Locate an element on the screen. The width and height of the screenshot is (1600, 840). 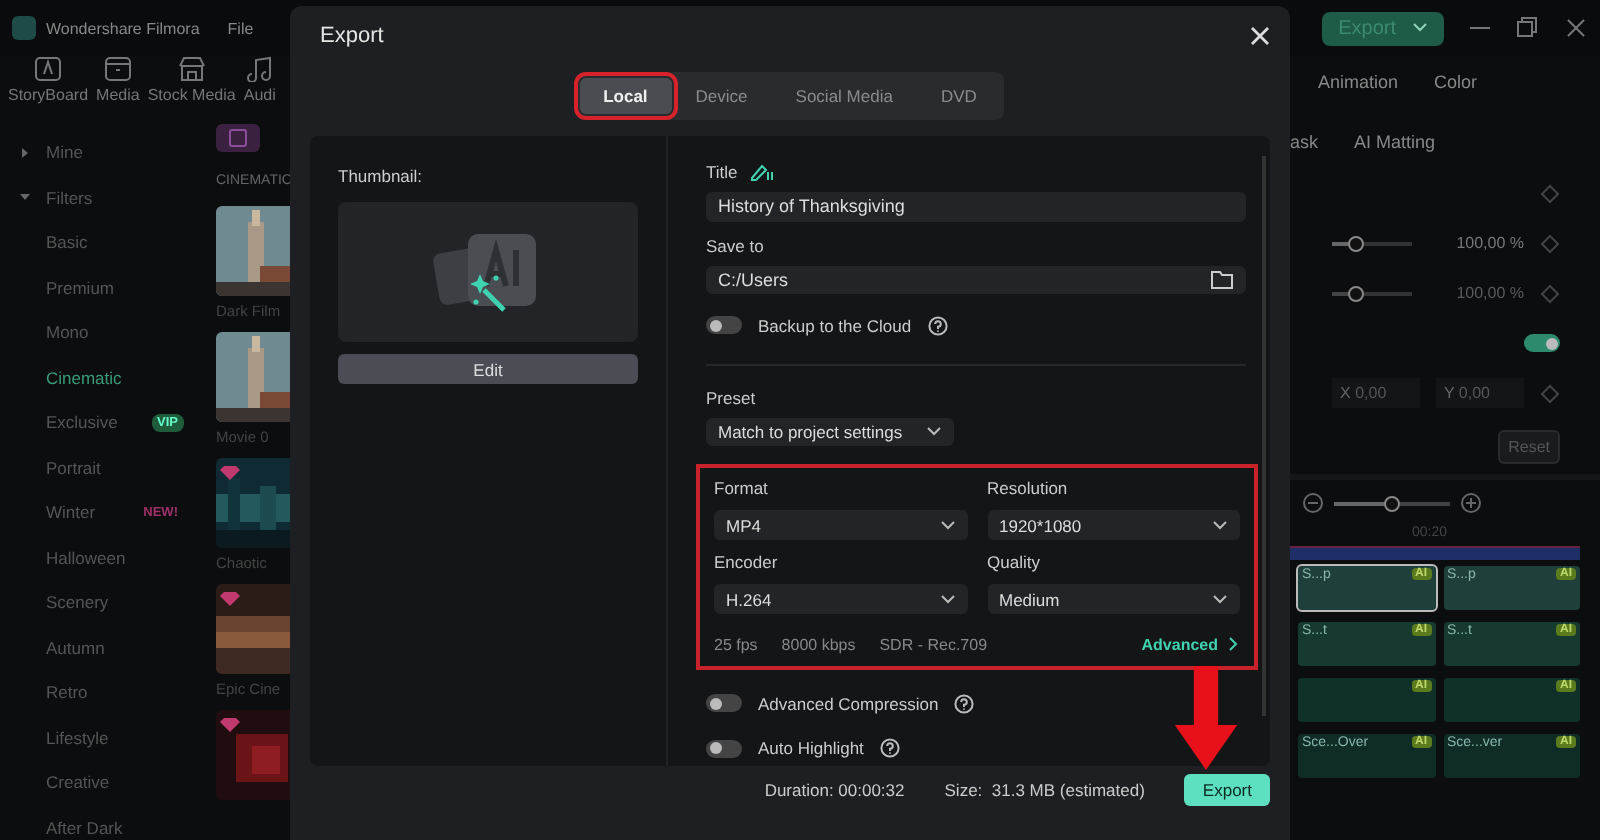
thumbnail-label: Thumbnail: is located at coordinates (381, 176).